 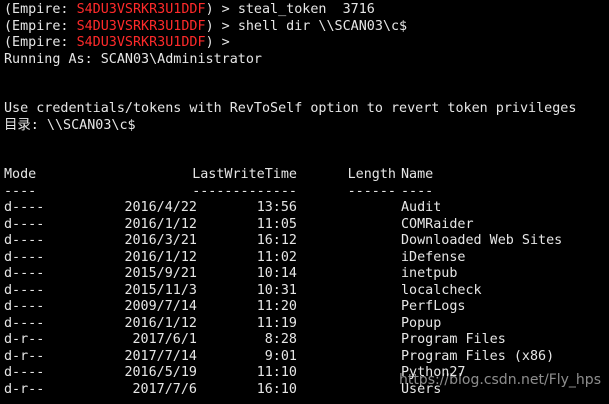 I want to click on table-row: d---- 2016/1/12 11:02 iDefense, so click(x=306, y=258).